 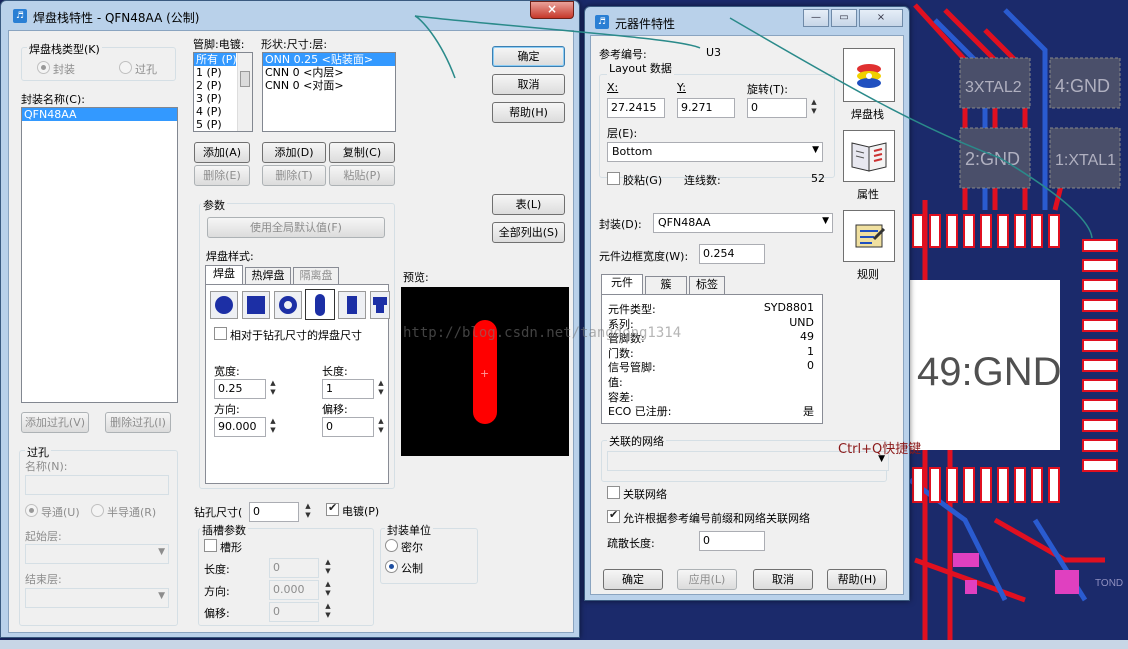 What do you see at coordinates (222, 175) in the screenshot?
I see `delete-pin-button: 删除(E)` at bounding box center [222, 175].